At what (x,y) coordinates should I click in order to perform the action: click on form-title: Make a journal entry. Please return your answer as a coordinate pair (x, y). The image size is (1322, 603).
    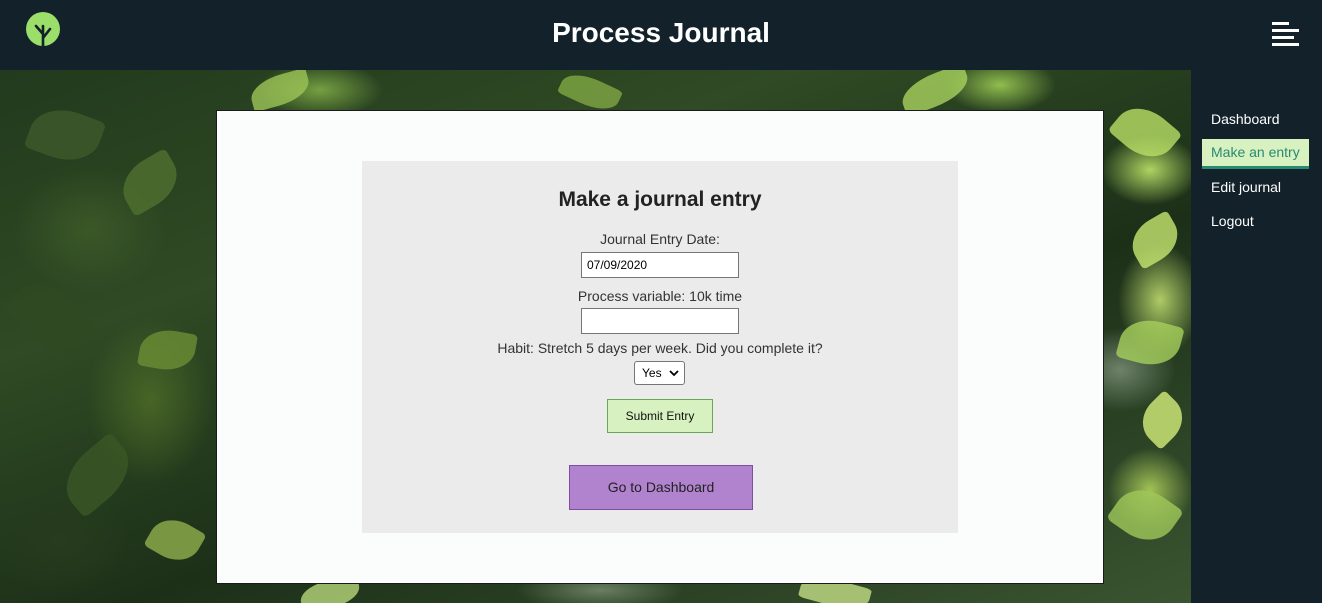
    Looking at the image, I should click on (660, 199).